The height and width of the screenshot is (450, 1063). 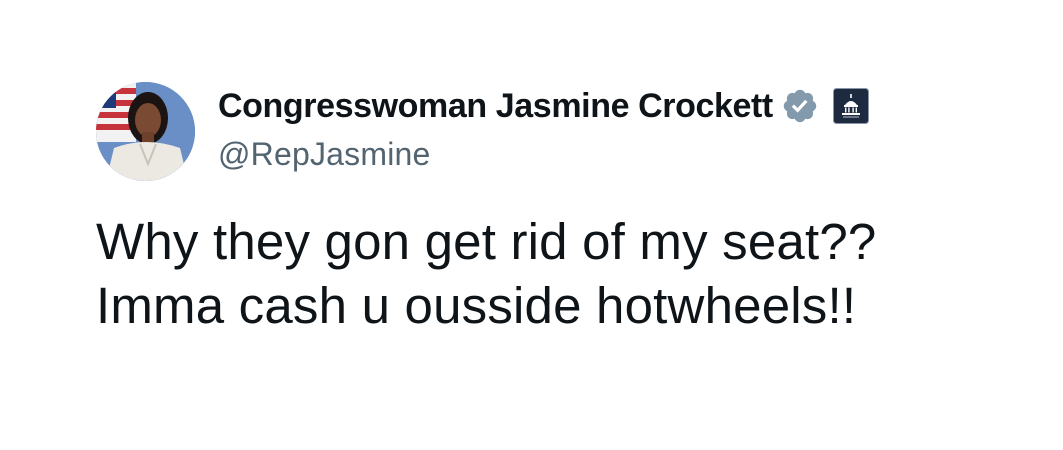 I want to click on tweet-text-line: Why they gon get rid of my seat??, so click(x=486, y=241).